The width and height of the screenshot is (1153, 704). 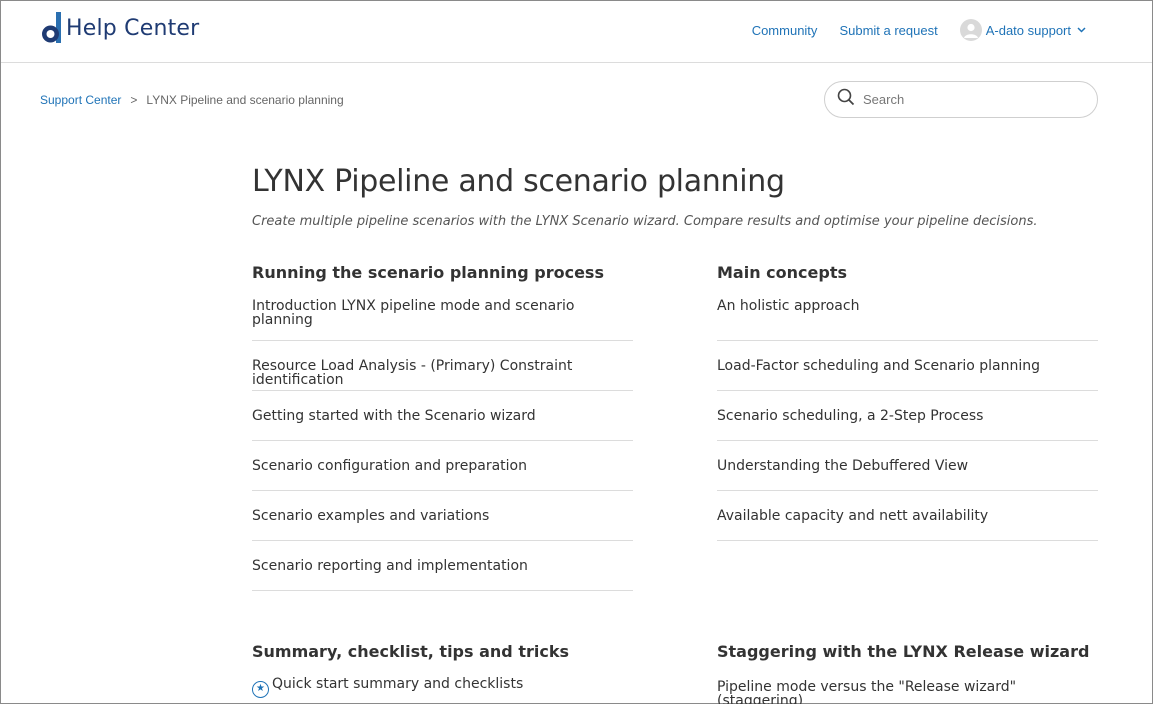 I want to click on help-center-logo: Help Center, so click(x=119, y=28).